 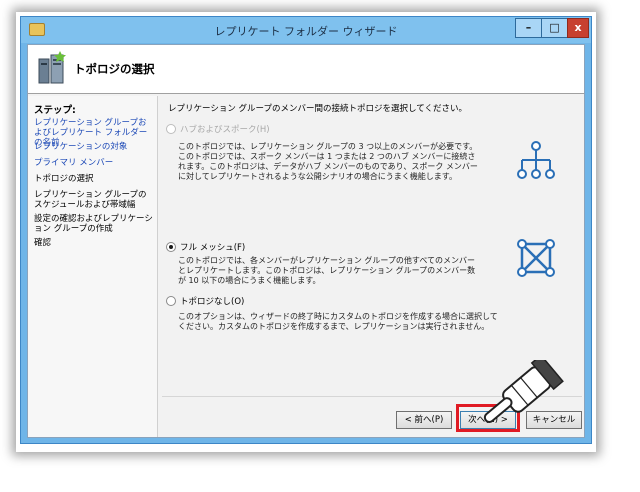 I want to click on hub-spoke-radio, so click(x=171, y=129).